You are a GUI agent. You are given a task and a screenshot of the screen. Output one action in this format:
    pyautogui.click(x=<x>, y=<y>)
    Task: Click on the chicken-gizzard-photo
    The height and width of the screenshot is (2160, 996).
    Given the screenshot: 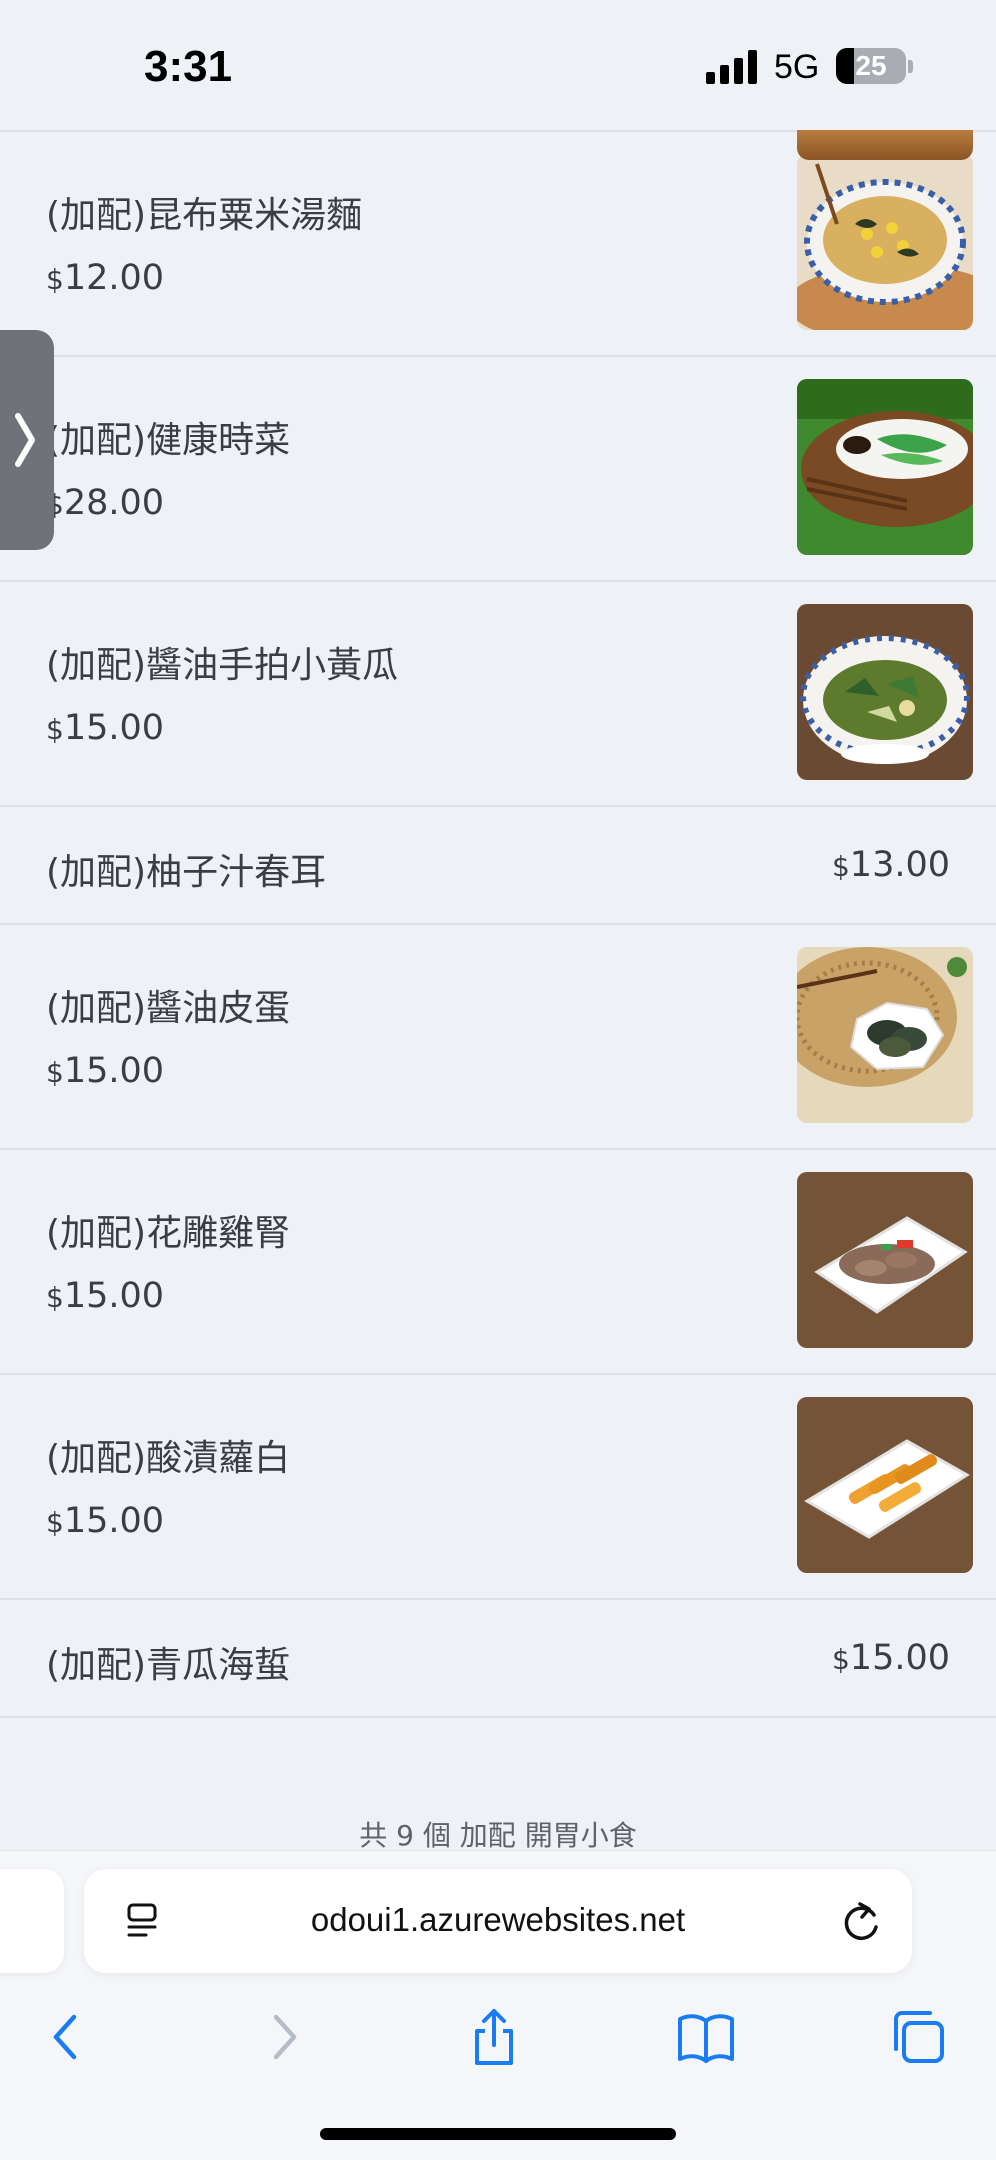 What is the action you would take?
    pyautogui.click(x=885, y=1260)
    